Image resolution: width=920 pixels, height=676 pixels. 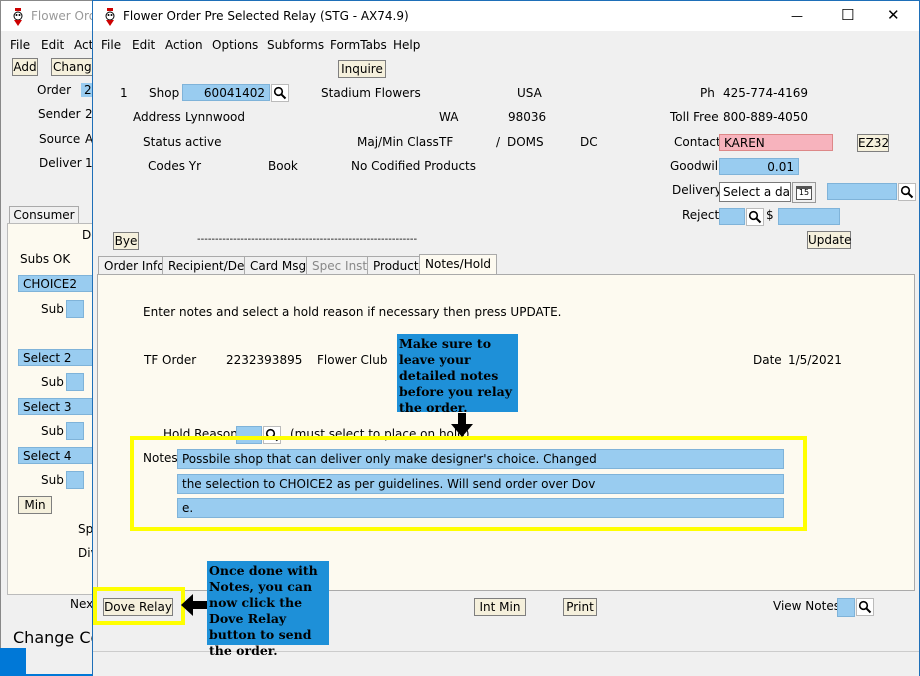 What do you see at coordinates (732, 216) in the screenshot?
I see `reject-field` at bounding box center [732, 216].